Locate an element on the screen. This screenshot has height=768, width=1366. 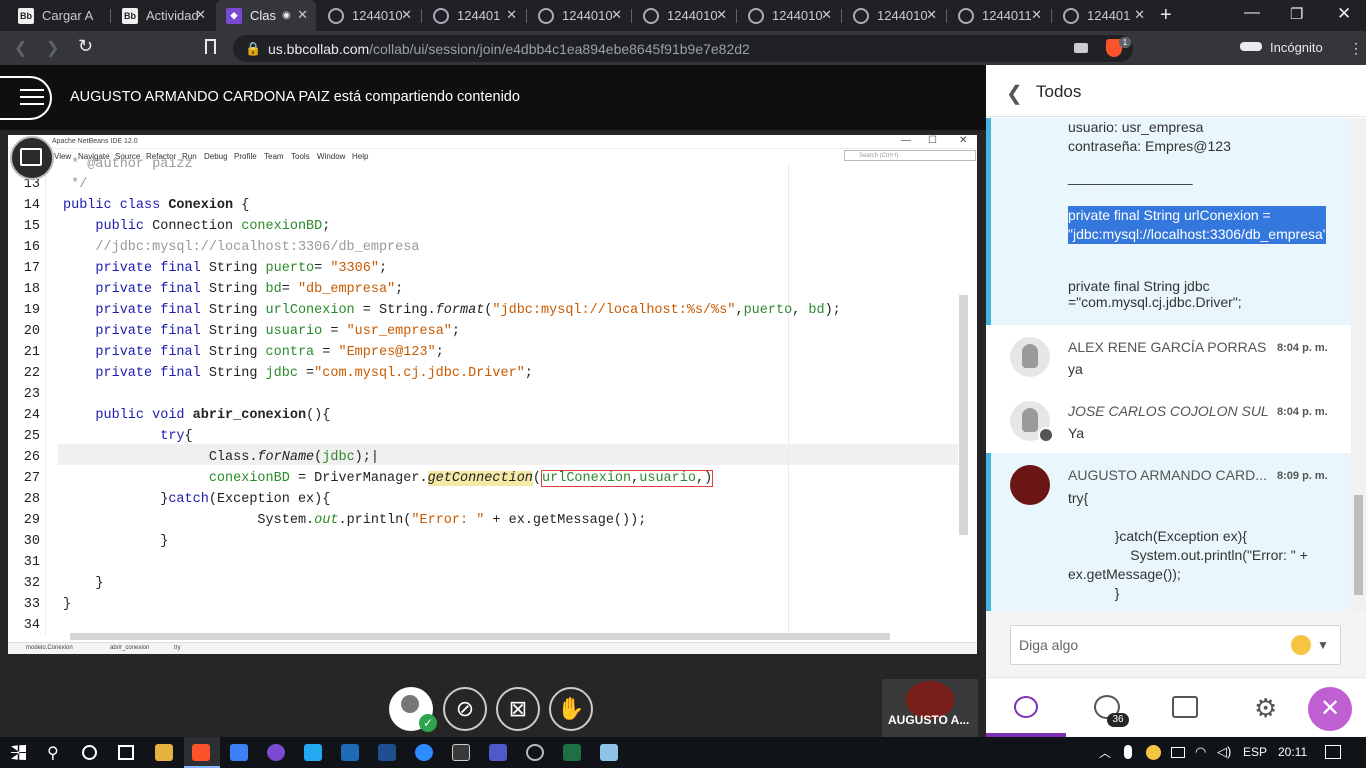
code-line-14: public class Conexion { is located at coordinates (156, 205).